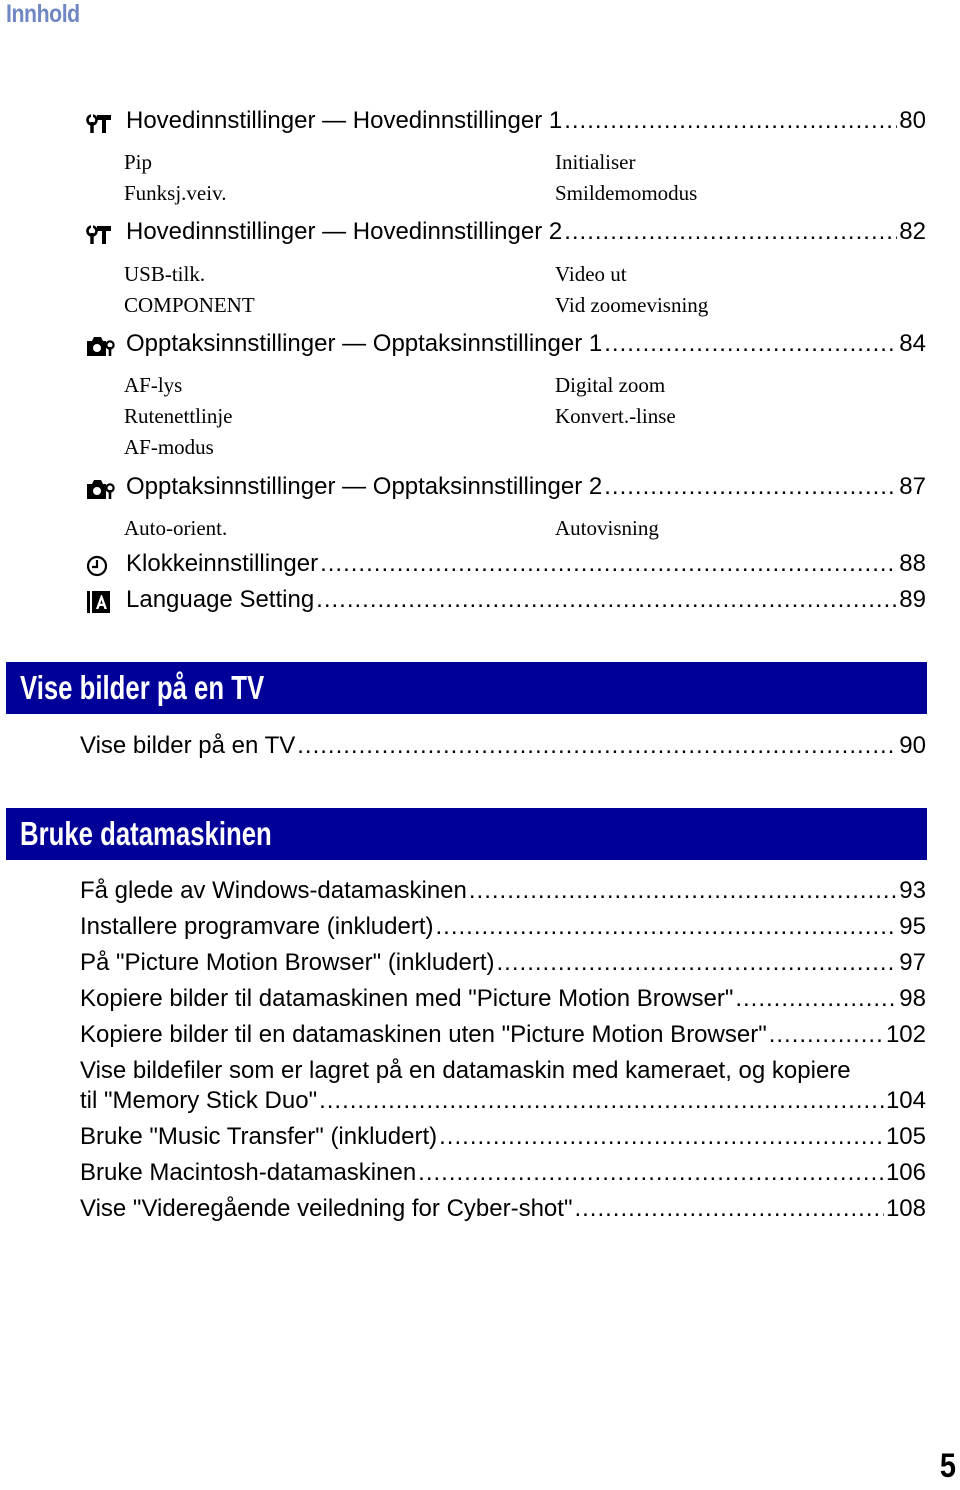  What do you see at coordinates (146, 833) in the screenshot?
I see `section-title: Bruke datamaskinen` at bounding box center [146, 833].